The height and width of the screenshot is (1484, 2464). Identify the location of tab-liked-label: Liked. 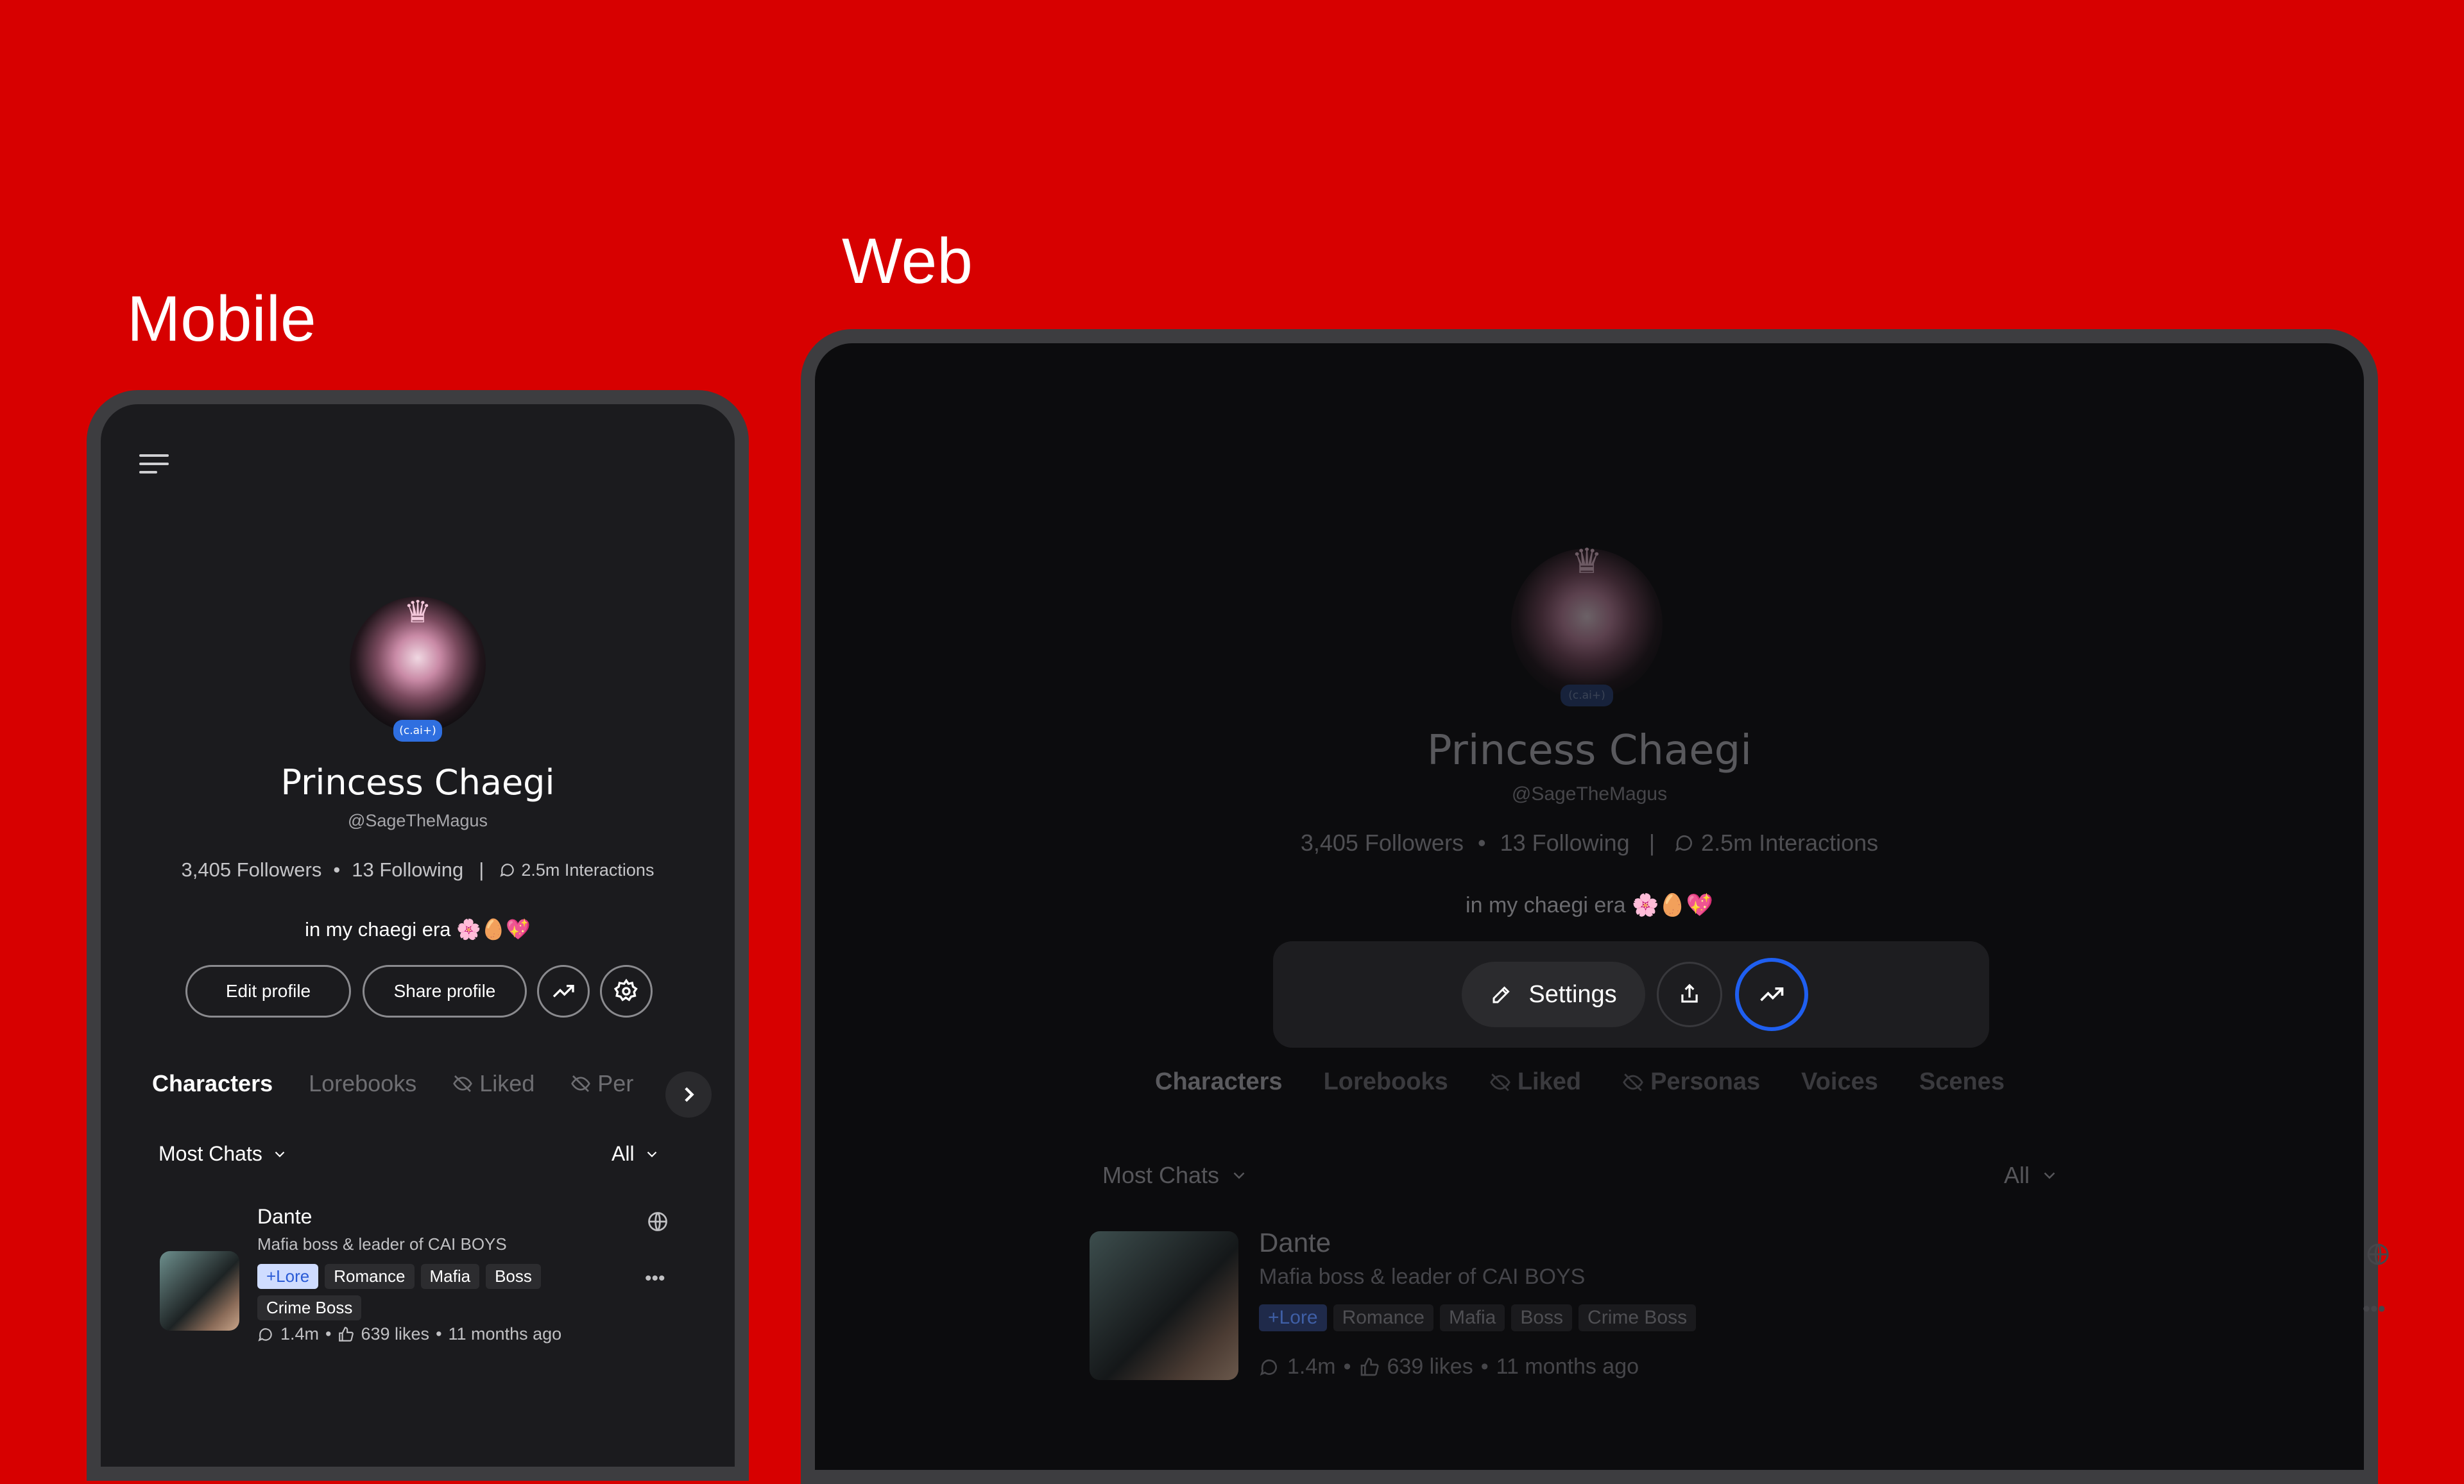
(1550, 1082).